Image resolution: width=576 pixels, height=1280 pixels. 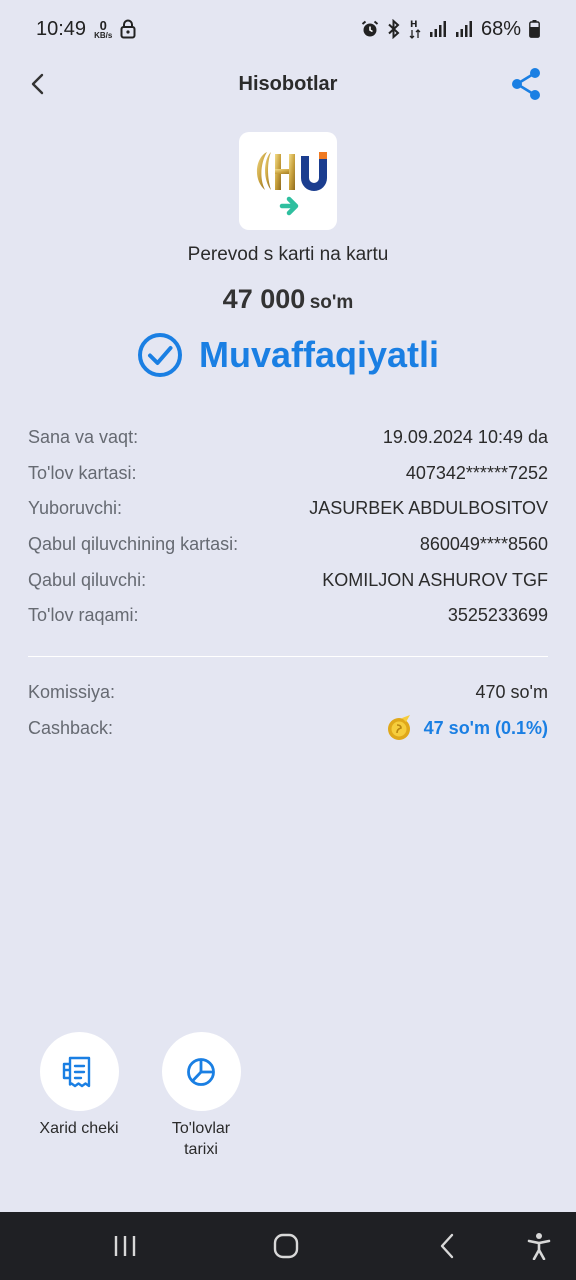 I want to click on actions-bar: Xarid cheki To'lovlar tarixi, so click(x=140, y=1096).